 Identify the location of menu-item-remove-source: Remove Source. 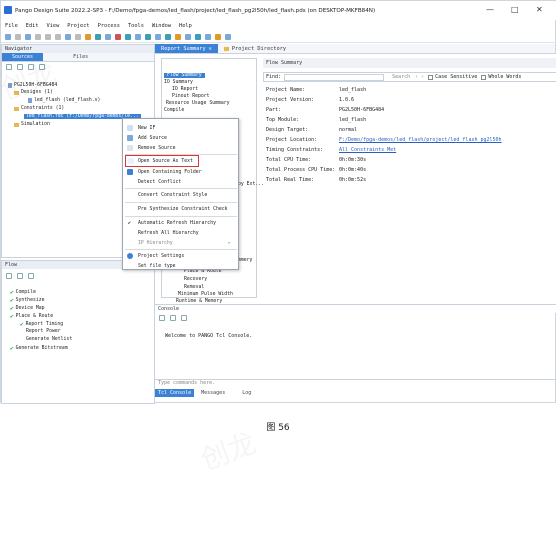
(181, 148).